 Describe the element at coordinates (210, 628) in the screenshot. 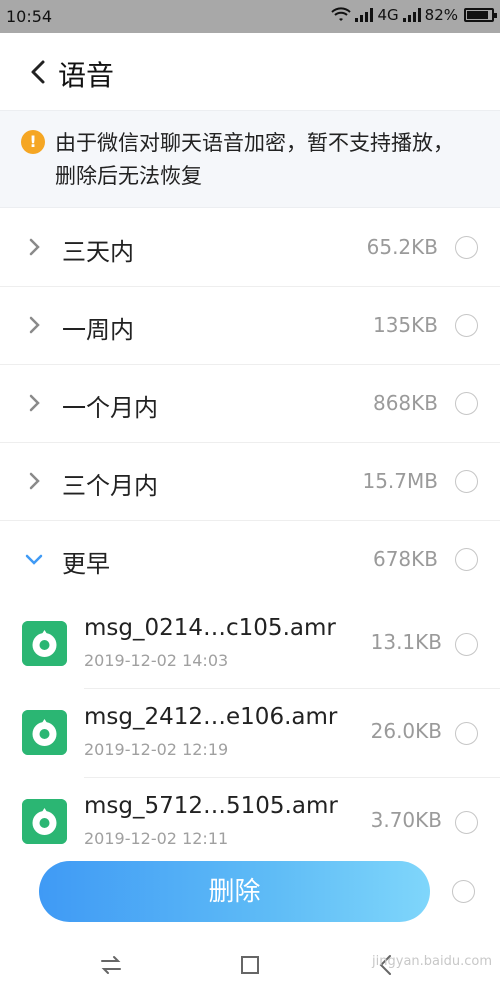

I see `file-name: msg_0214…c105.amr` at that location.